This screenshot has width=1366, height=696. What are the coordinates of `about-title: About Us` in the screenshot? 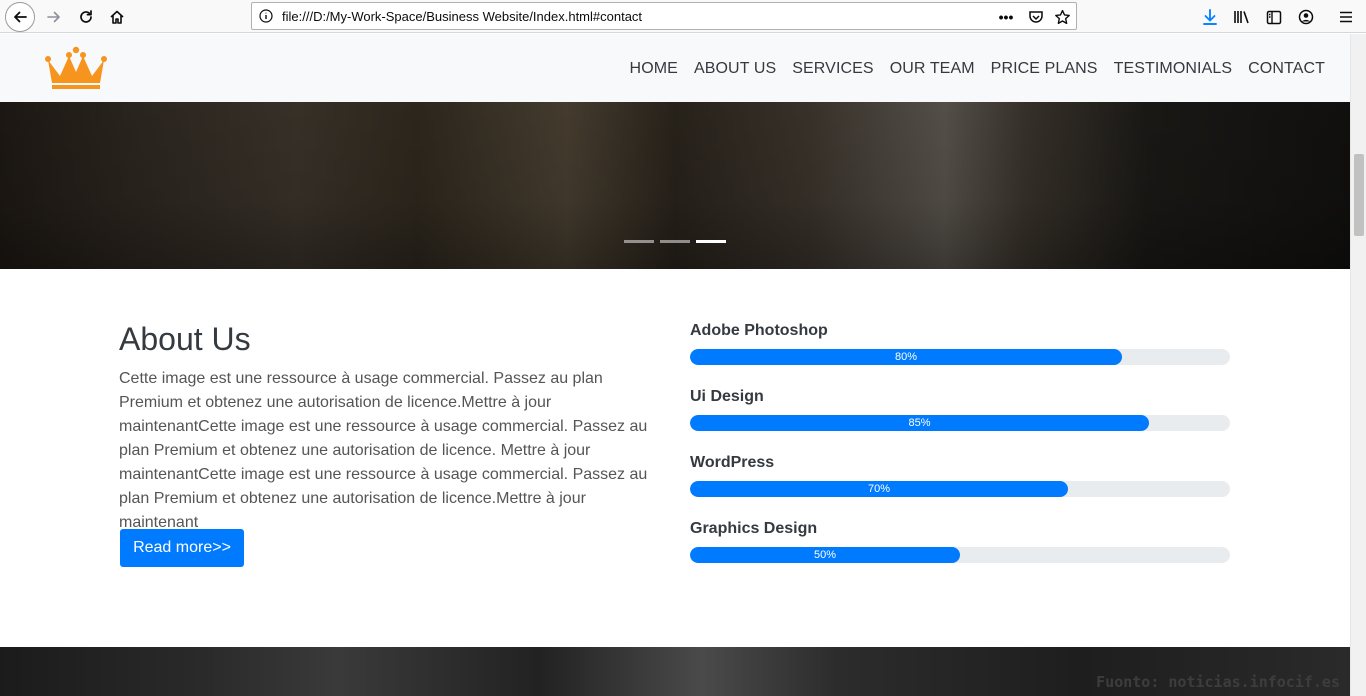 It's located at (185, 339).